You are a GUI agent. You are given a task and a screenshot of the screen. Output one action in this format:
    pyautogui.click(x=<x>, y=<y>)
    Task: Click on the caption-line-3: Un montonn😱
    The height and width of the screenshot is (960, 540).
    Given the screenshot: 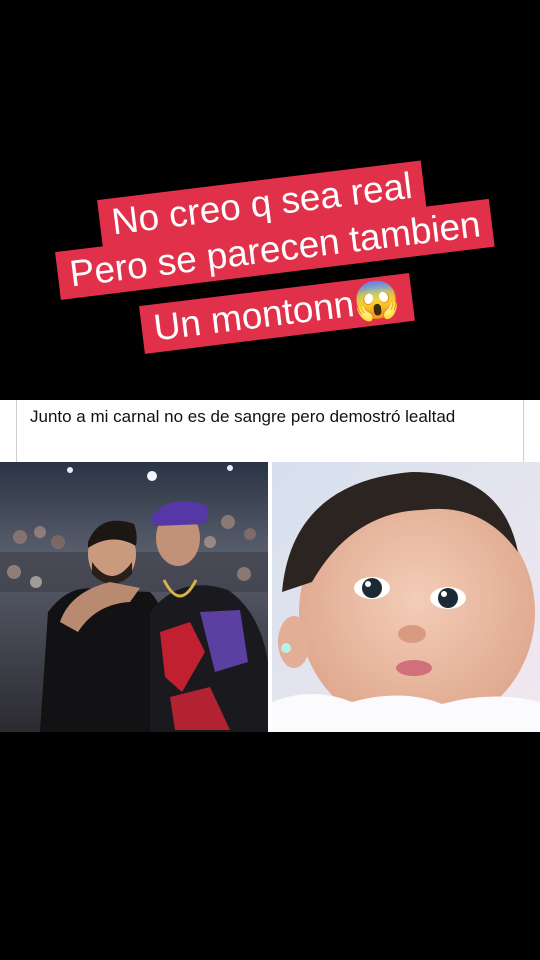 What is the action you would take?
    pyautogui.click(x=277, y=313)
    